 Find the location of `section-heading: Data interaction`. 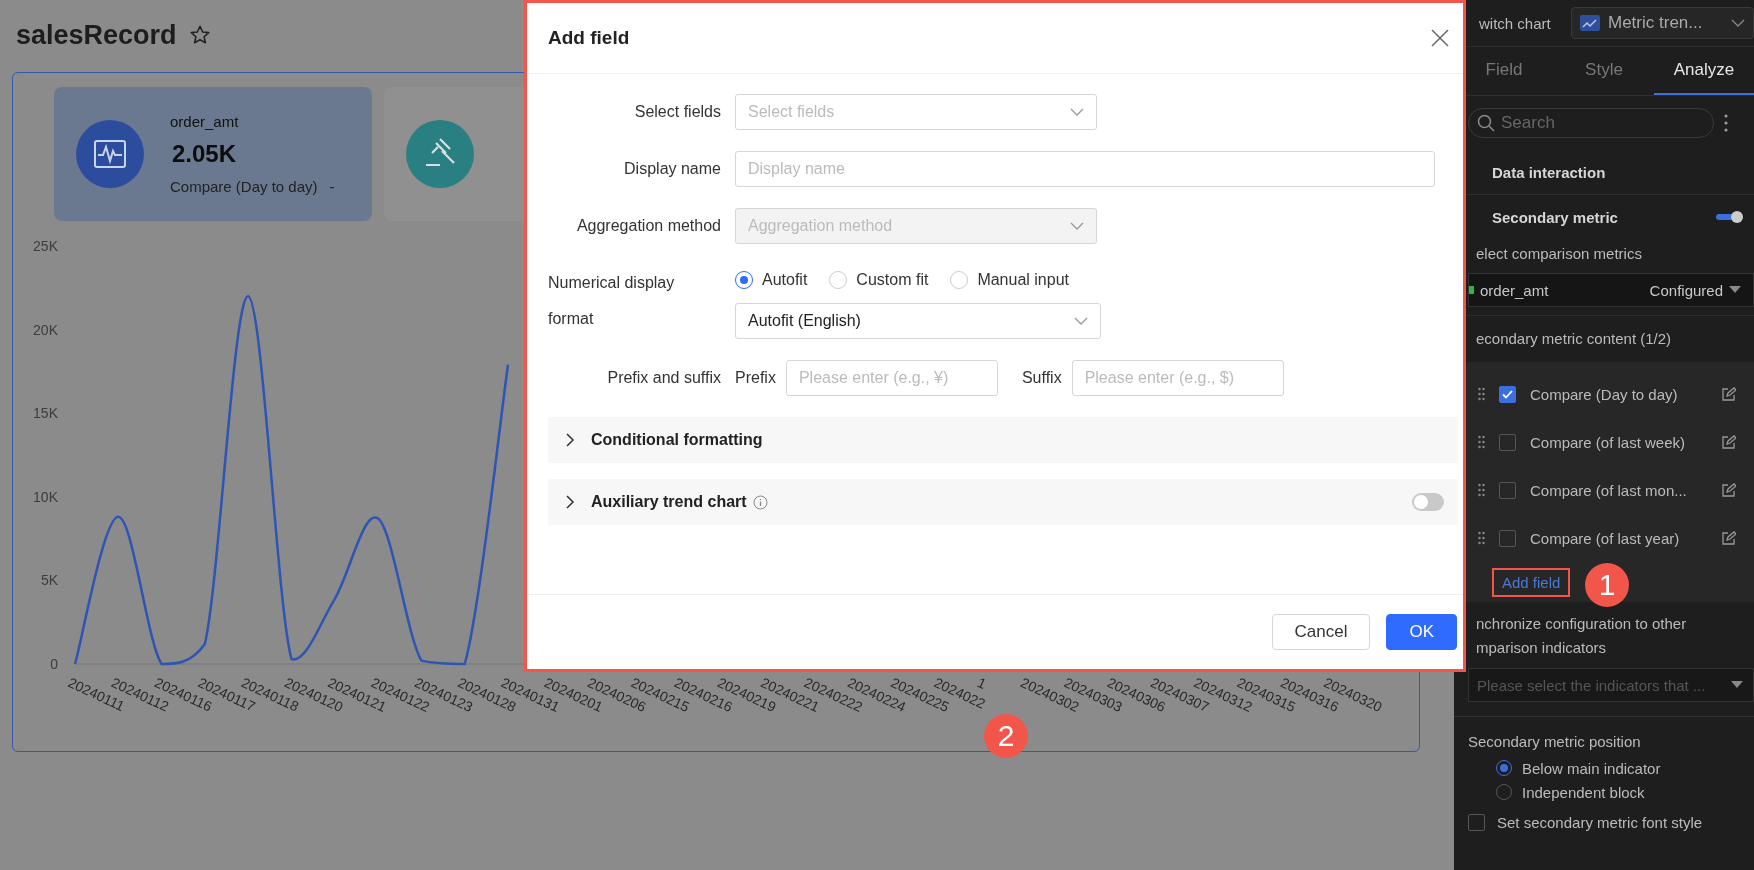

section-heading: Data interaction is located at coordinates (1549, 172).